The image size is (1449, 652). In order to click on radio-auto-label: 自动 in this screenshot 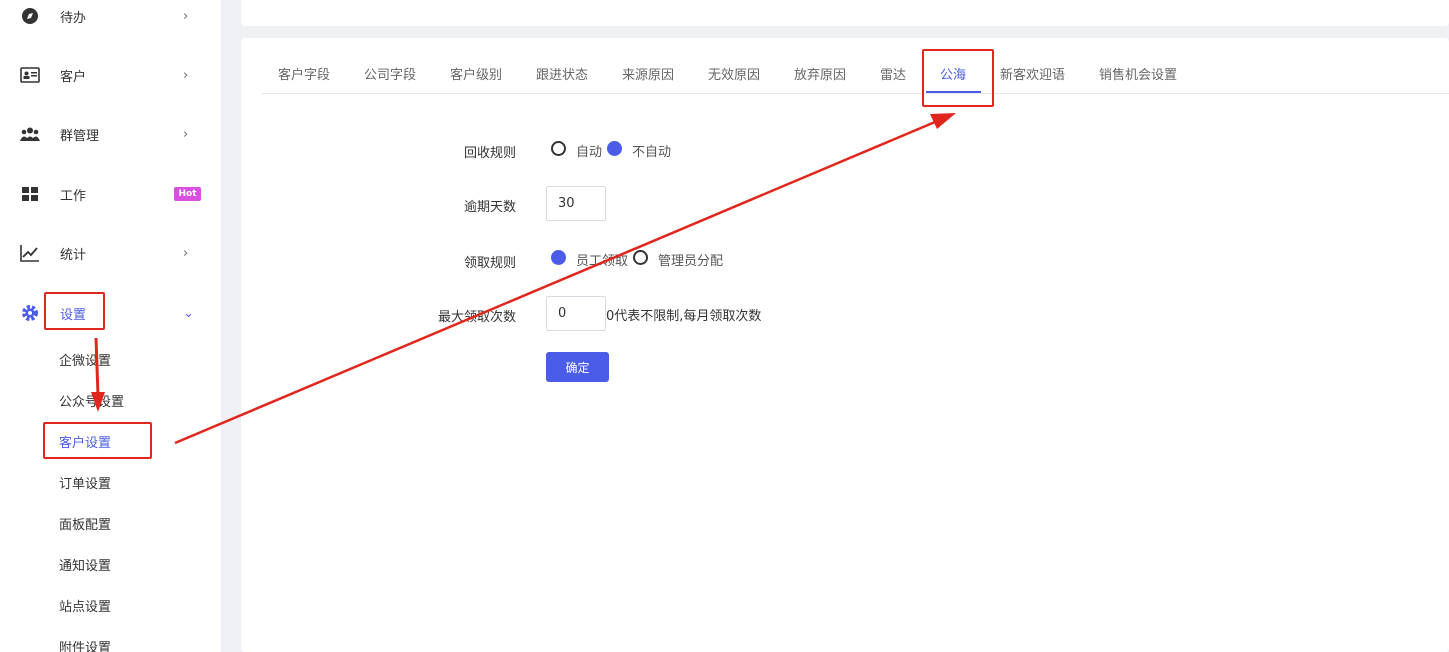, I will do `click(589, 150)`.